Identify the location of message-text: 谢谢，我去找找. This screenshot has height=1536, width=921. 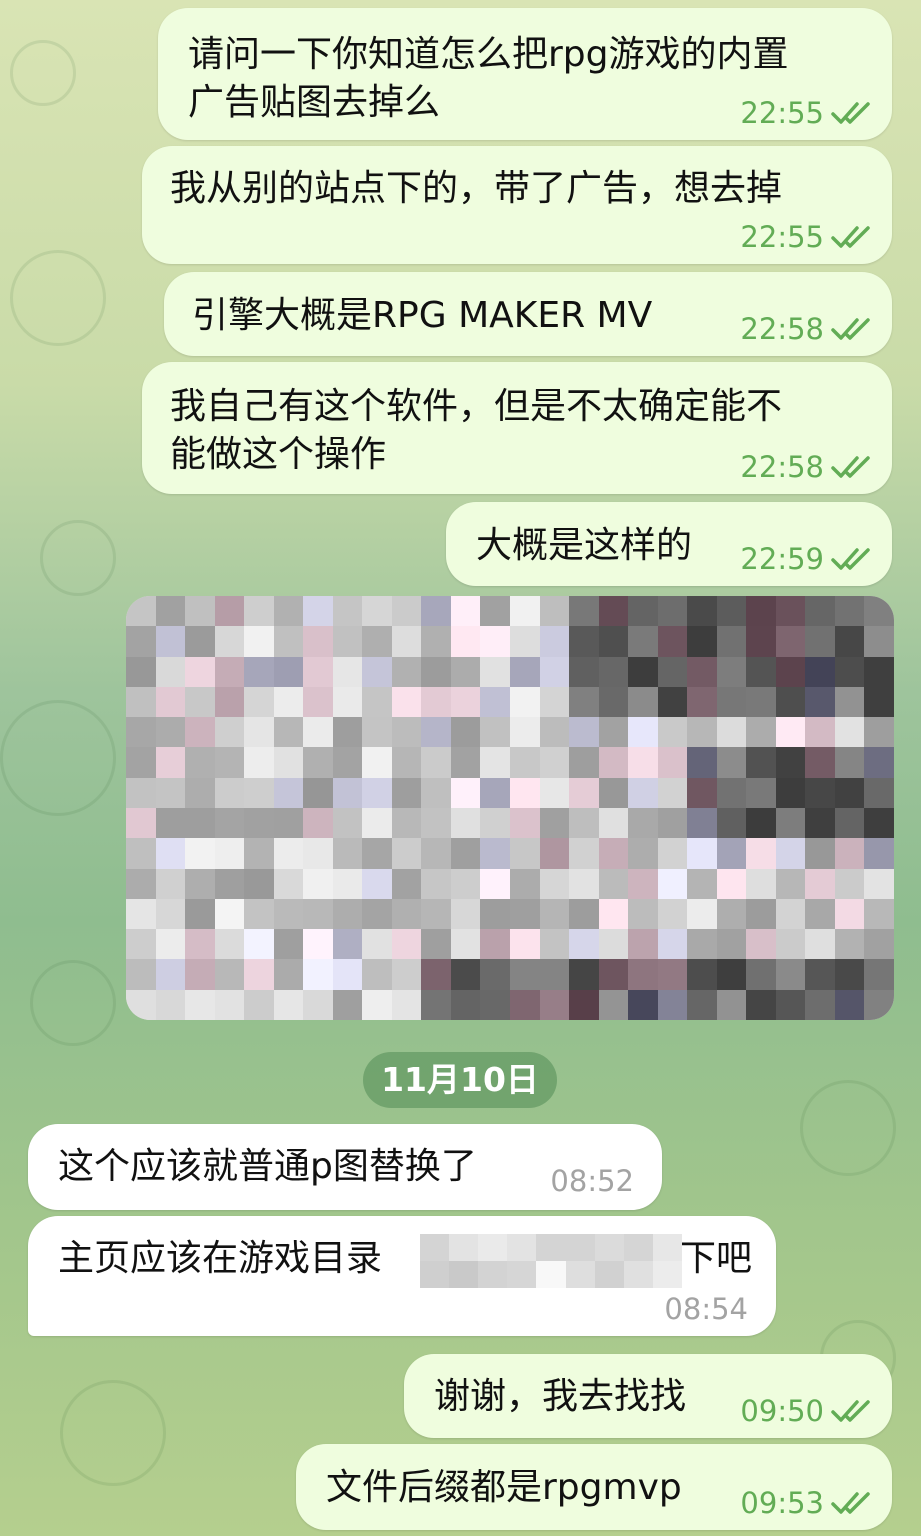
(560, 1396).